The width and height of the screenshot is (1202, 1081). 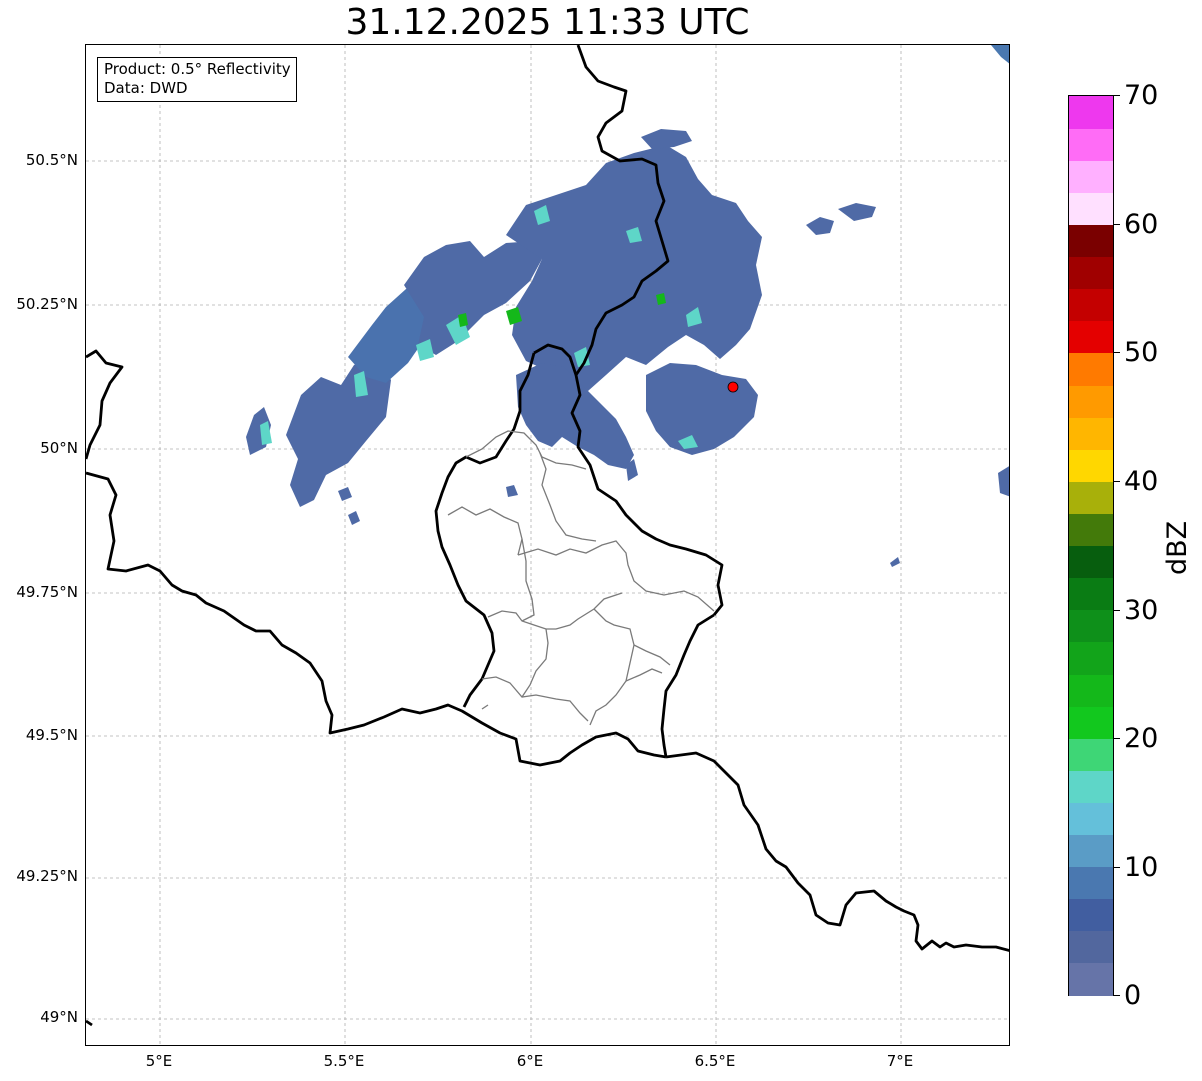 I want to click on colorbar, so click(x=1091, y=545).